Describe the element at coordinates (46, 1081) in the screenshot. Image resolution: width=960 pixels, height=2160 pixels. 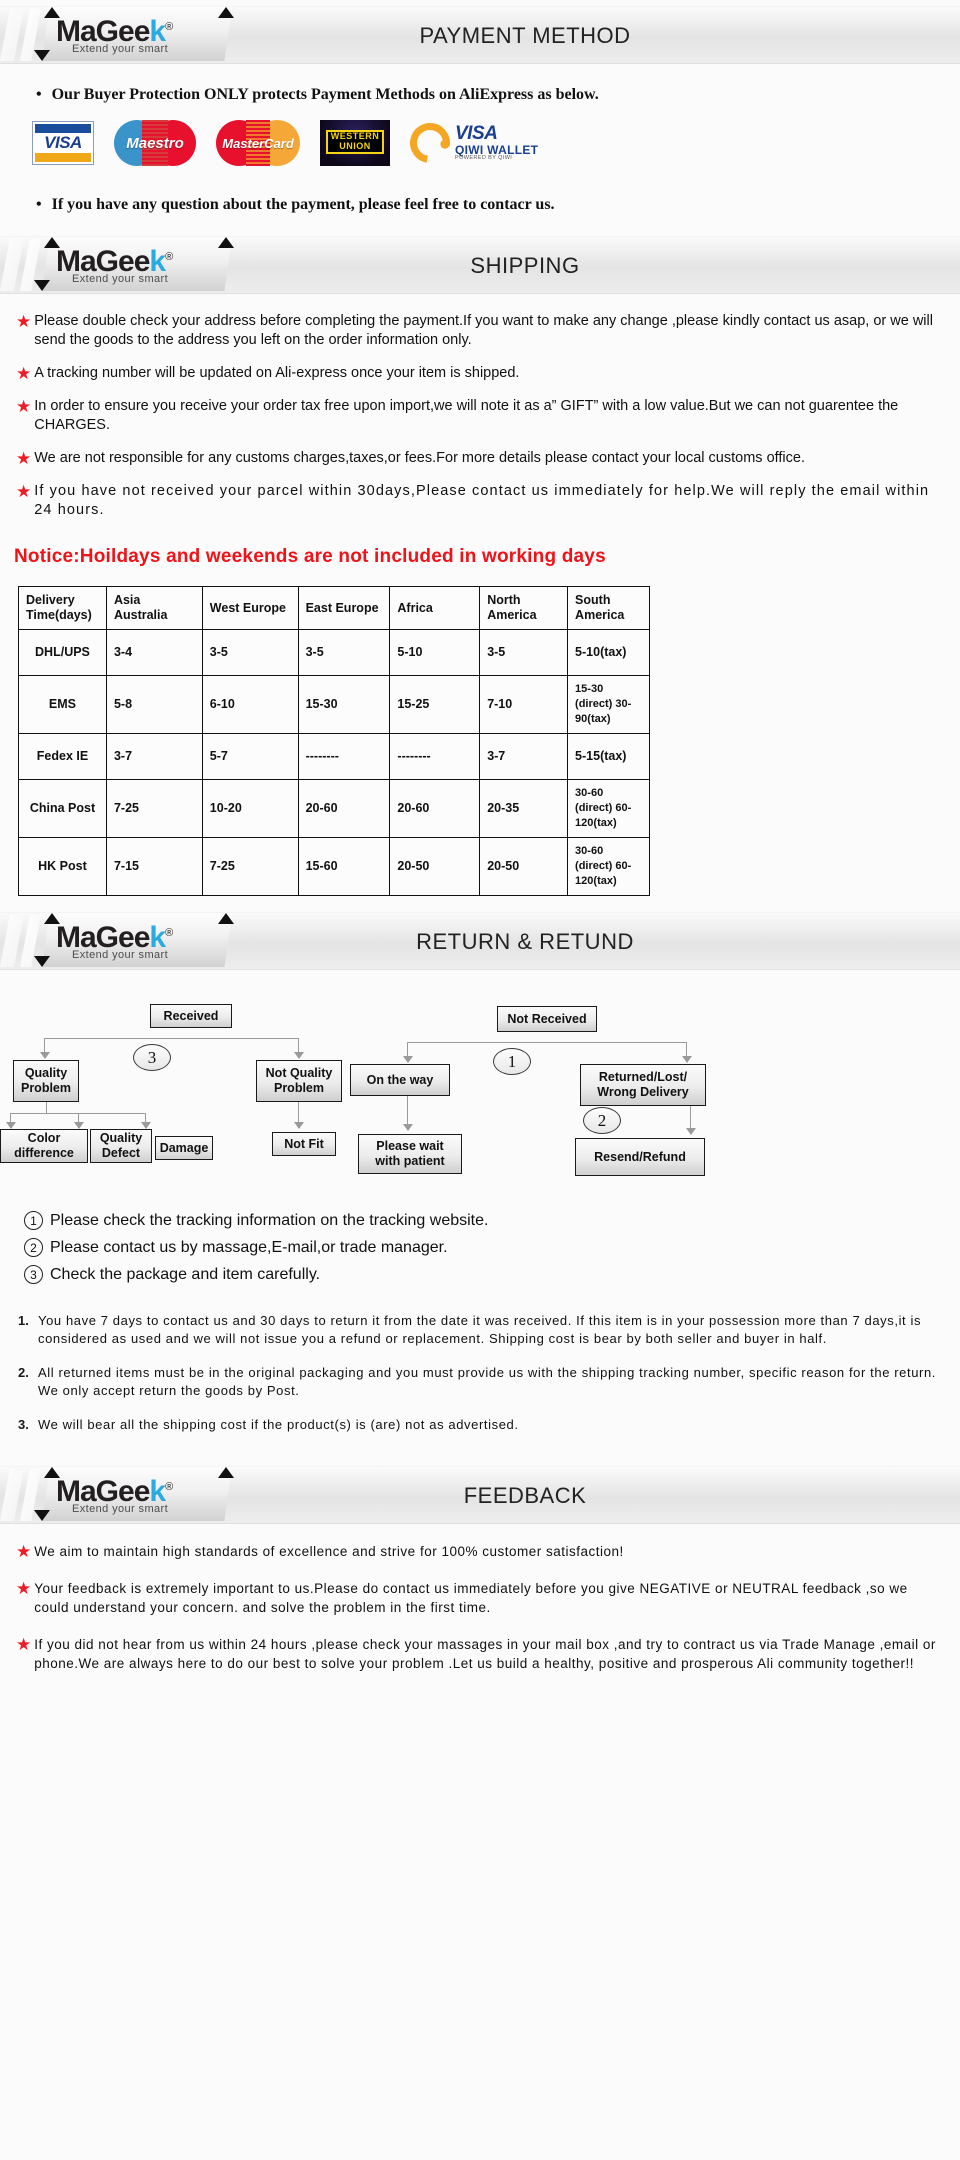
I see `flow-node-quality-problem: Quality Problem` at that location.